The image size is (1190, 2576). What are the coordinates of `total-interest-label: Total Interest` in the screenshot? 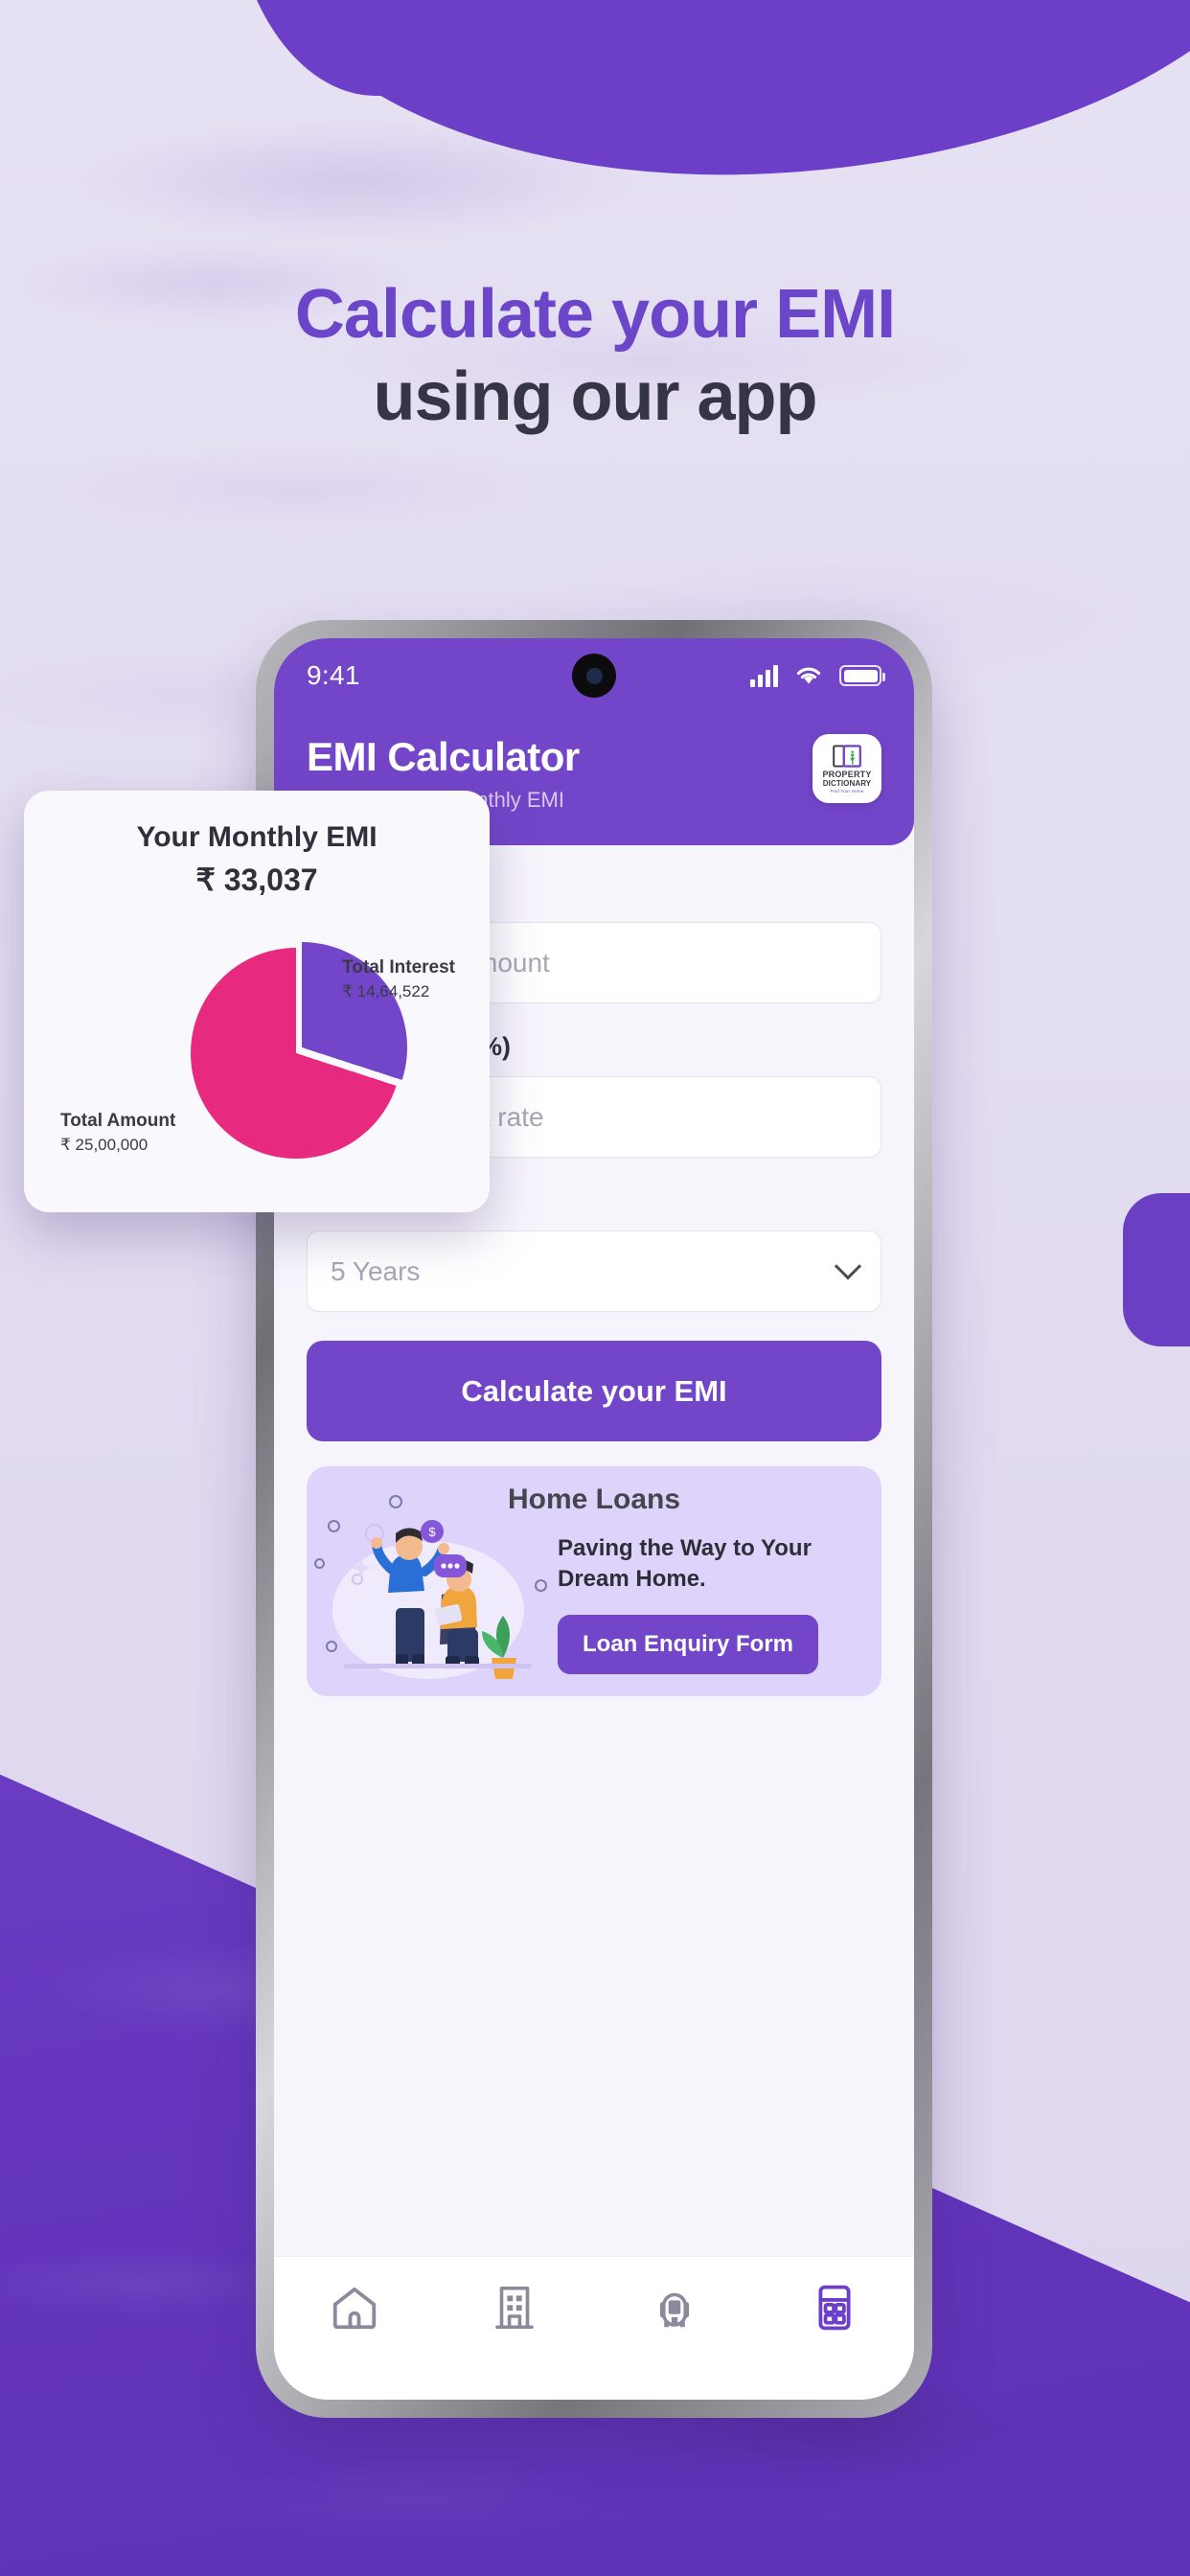 It's located at (398, 968).